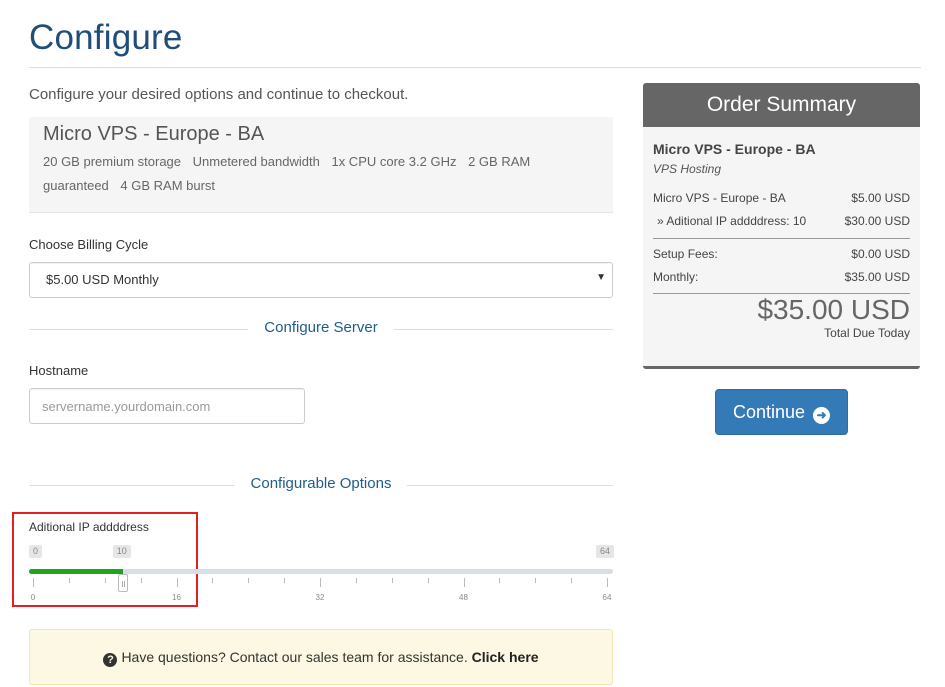  I want to click on page-title: Configure, so click(106, 37).